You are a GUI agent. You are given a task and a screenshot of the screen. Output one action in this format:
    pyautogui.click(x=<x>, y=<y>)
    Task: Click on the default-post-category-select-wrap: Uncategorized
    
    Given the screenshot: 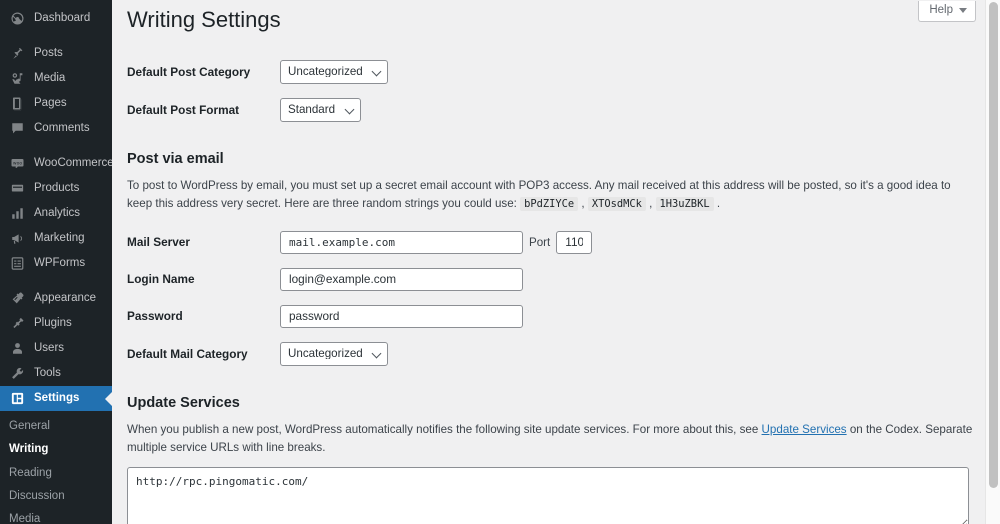 What is the action you would take?
    pyautogui.click(x=334, y=71)
    